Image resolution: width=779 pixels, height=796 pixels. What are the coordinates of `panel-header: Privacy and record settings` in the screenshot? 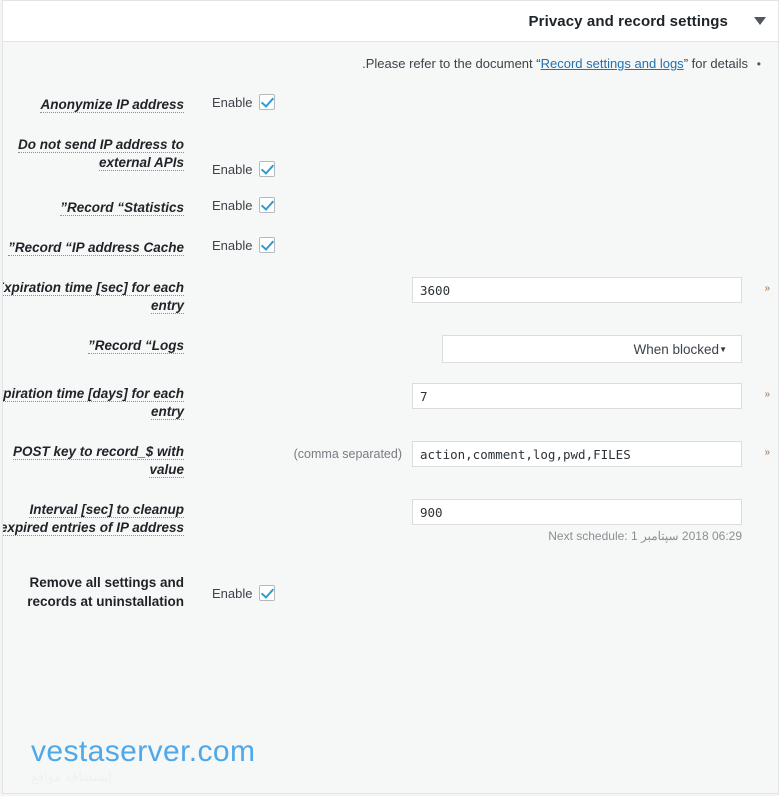 It's located at (390, 21).